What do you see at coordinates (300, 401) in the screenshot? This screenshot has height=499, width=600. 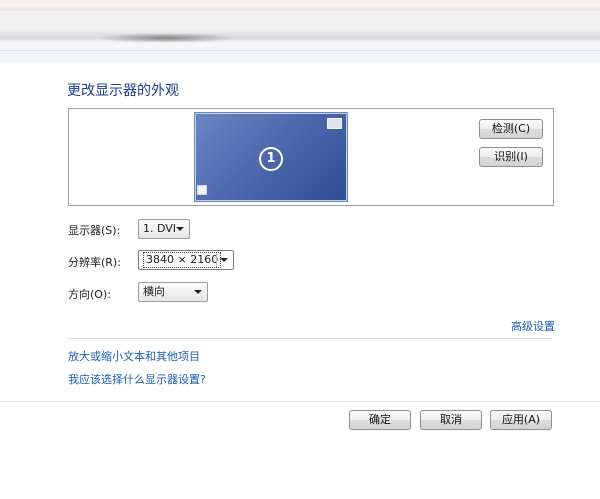 I see `footer-divider` at bounding box center [300, 401].